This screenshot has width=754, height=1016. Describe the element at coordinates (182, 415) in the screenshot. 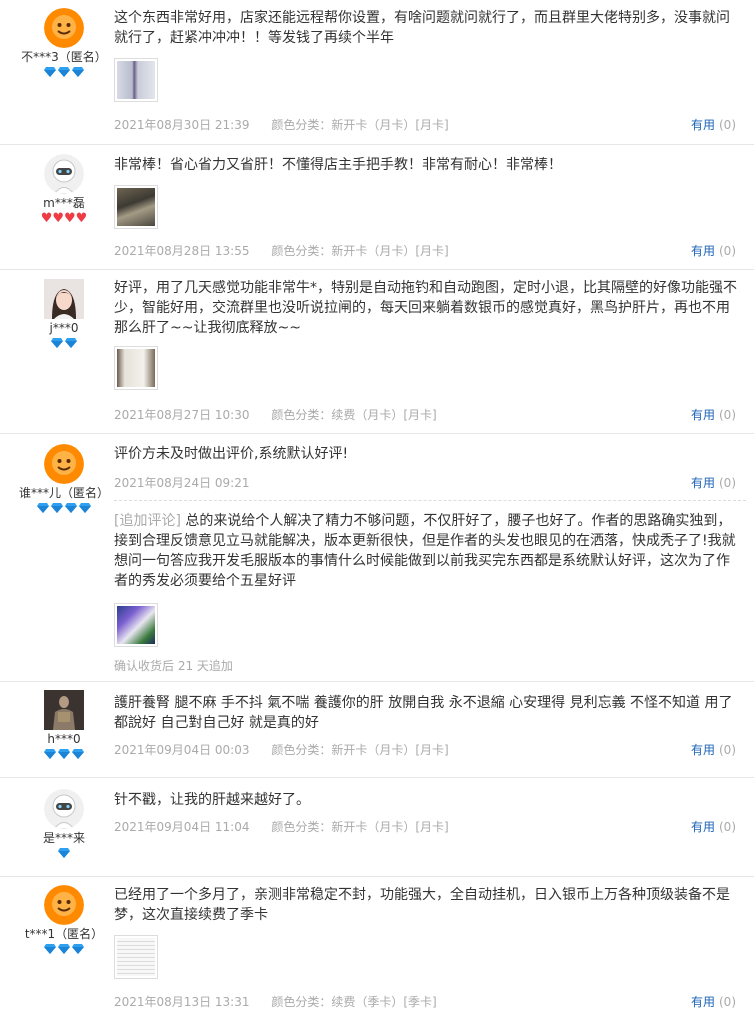

I see `review-date: 2021年08月27日 10:30` at that location.